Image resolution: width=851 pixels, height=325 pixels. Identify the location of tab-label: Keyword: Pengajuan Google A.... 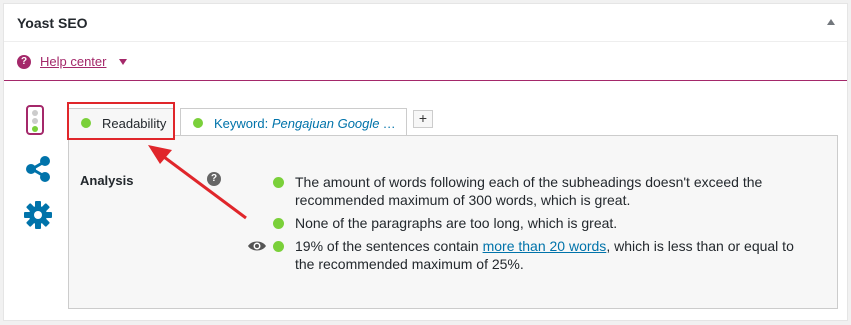
(306, 123).